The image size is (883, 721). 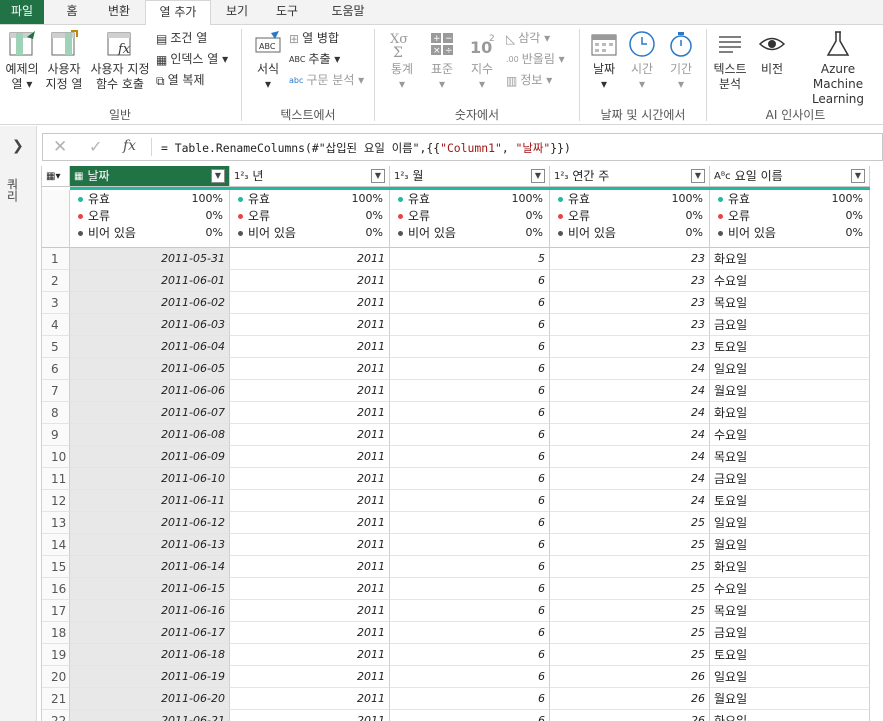 I want to click on row-number: 6, so click(x=56, y=369).